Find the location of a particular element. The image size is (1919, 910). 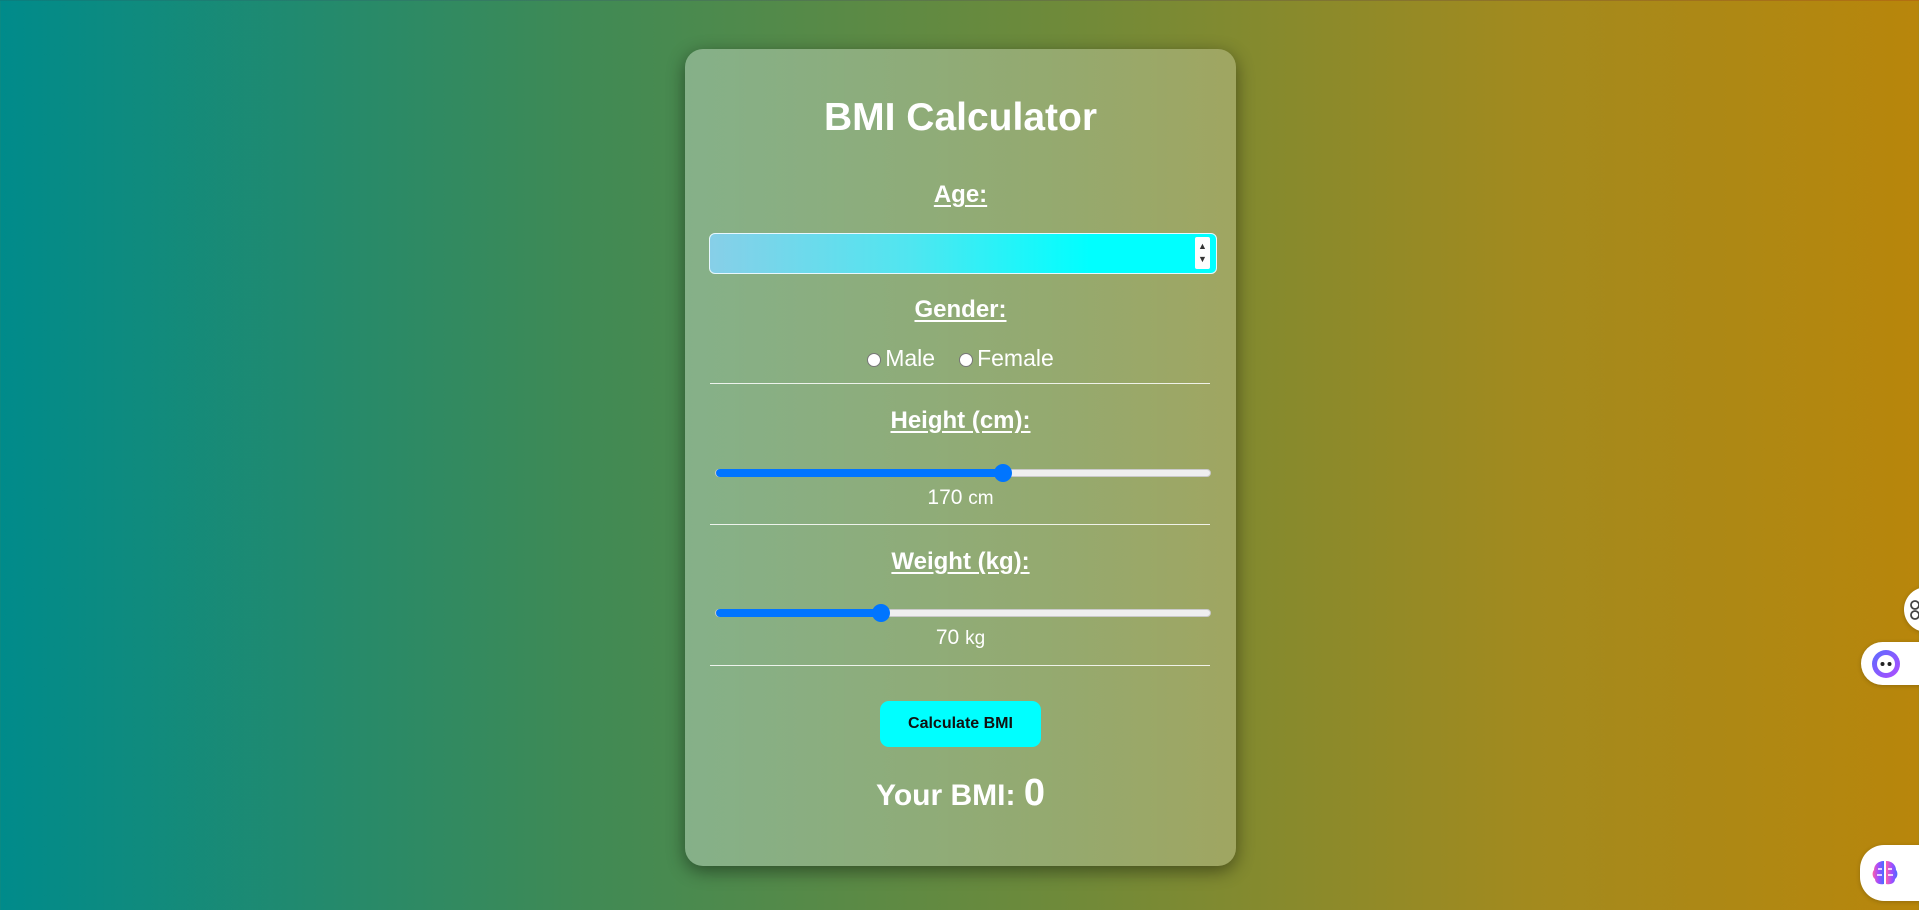

gender-label: Gender: is located at coordinates (960, 309).